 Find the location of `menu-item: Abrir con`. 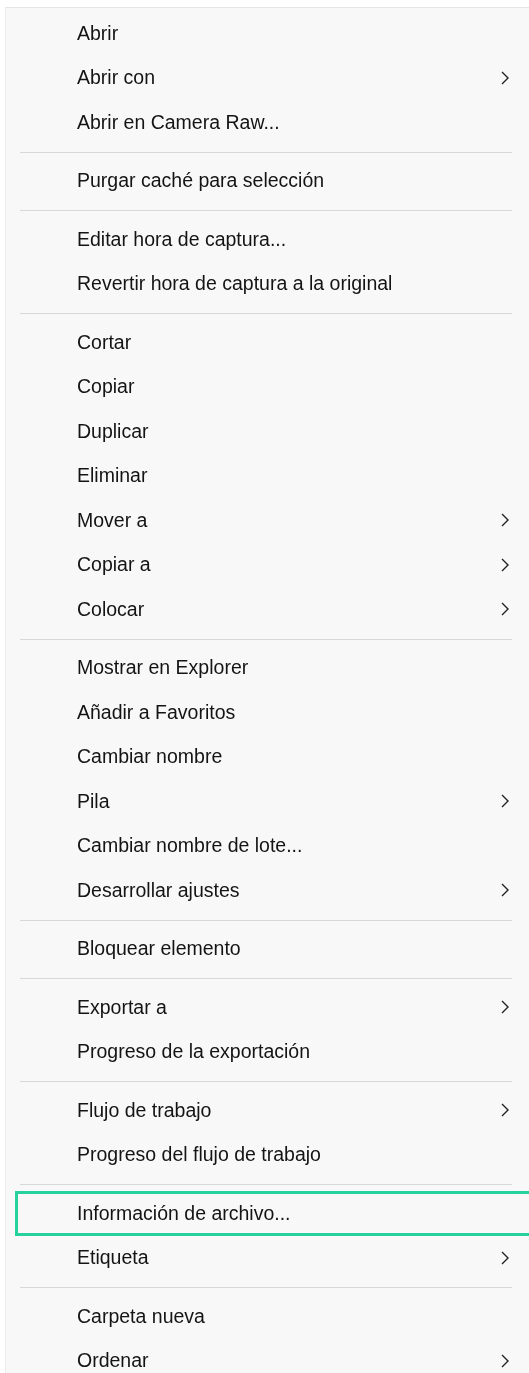

menu-item: Abrir con is located at coordinates (272, 77).